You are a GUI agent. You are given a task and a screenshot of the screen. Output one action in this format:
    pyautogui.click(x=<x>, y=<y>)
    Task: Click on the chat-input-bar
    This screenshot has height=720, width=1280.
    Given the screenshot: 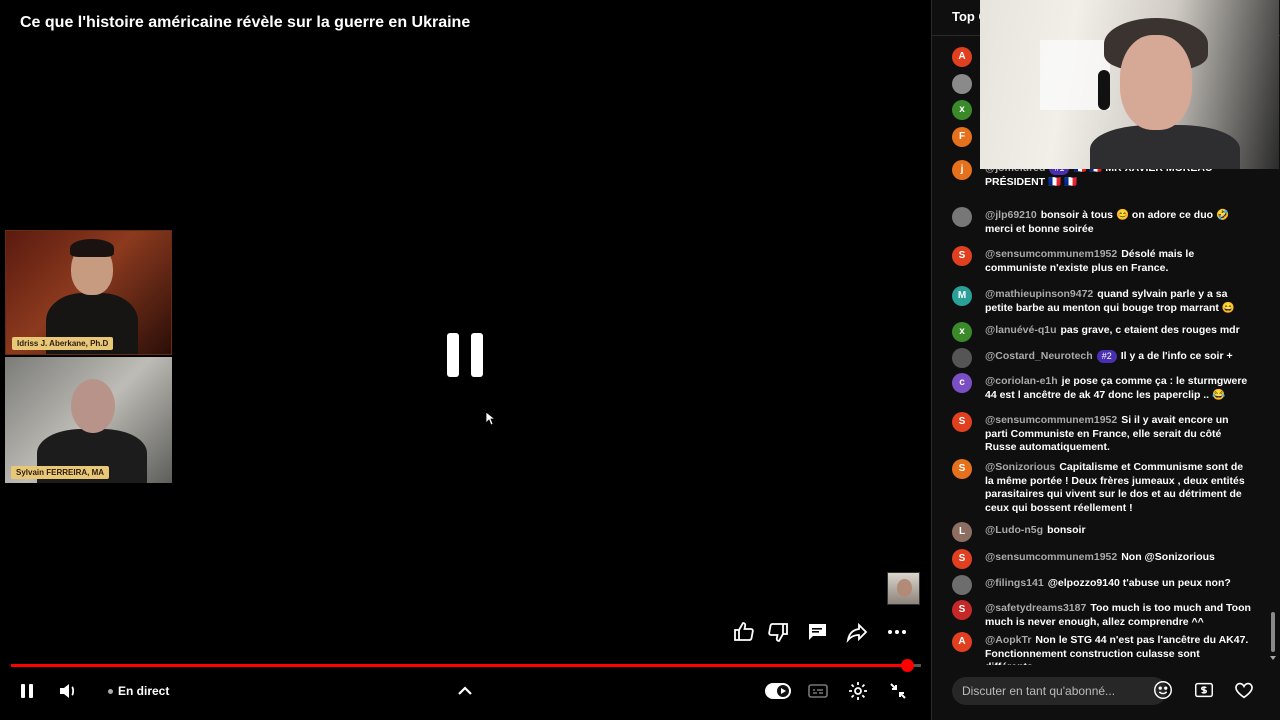 What is the action you would take?
    pyautogui.click(x=1106, y=692)
    